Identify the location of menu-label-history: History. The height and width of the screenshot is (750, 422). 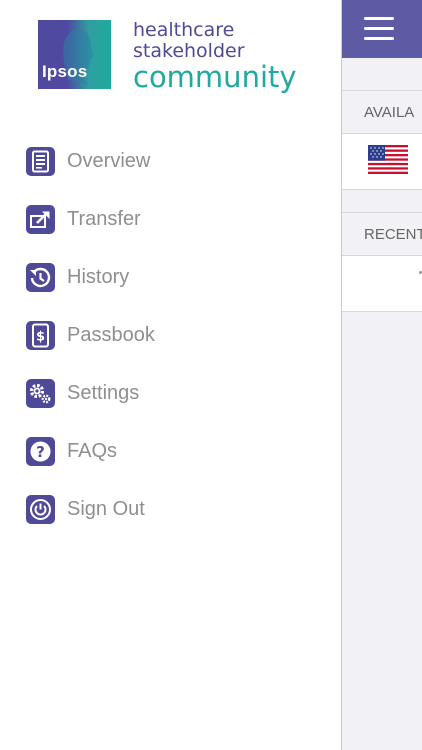
(98, 276).